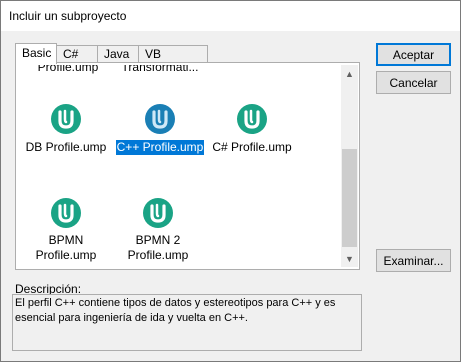  I want to click on tab-csharp: C#, so click(77, 53).